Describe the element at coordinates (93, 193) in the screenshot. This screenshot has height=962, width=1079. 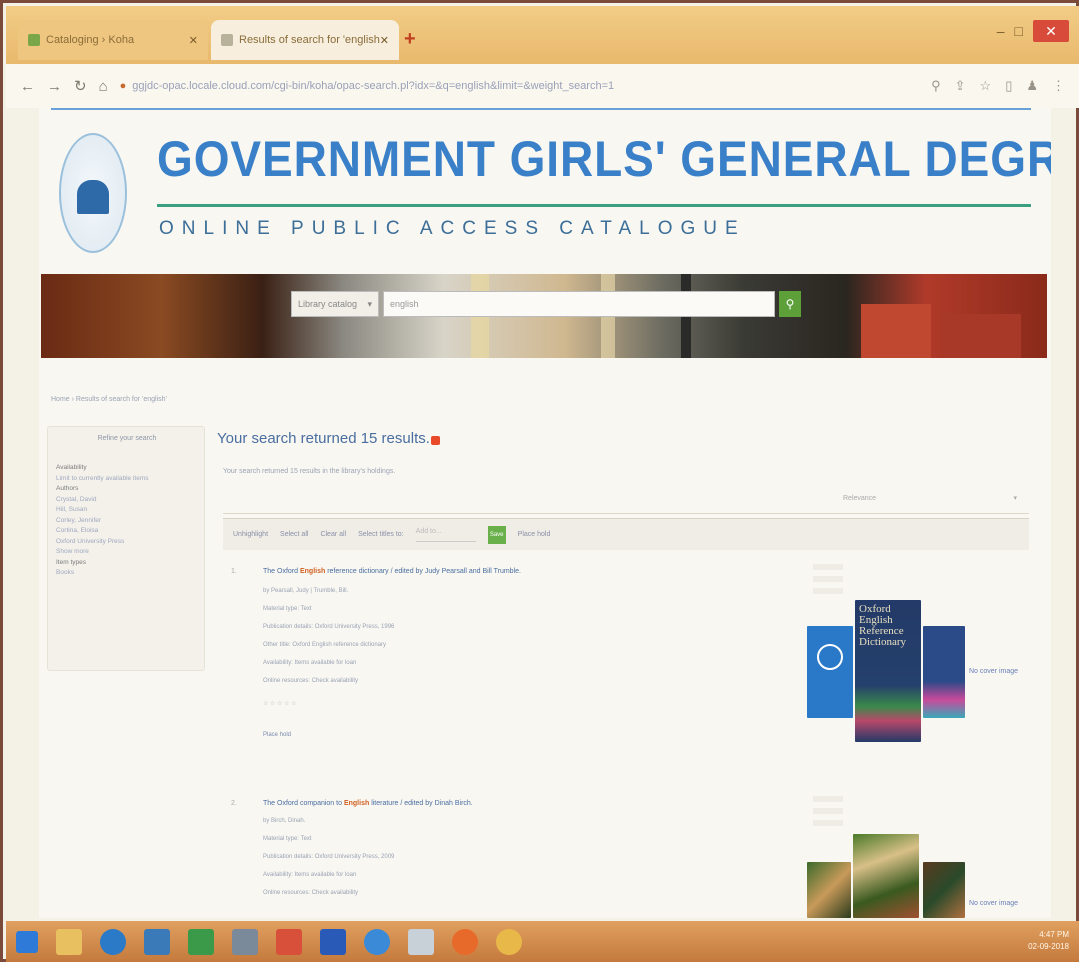
I see `college-logo` at that location.